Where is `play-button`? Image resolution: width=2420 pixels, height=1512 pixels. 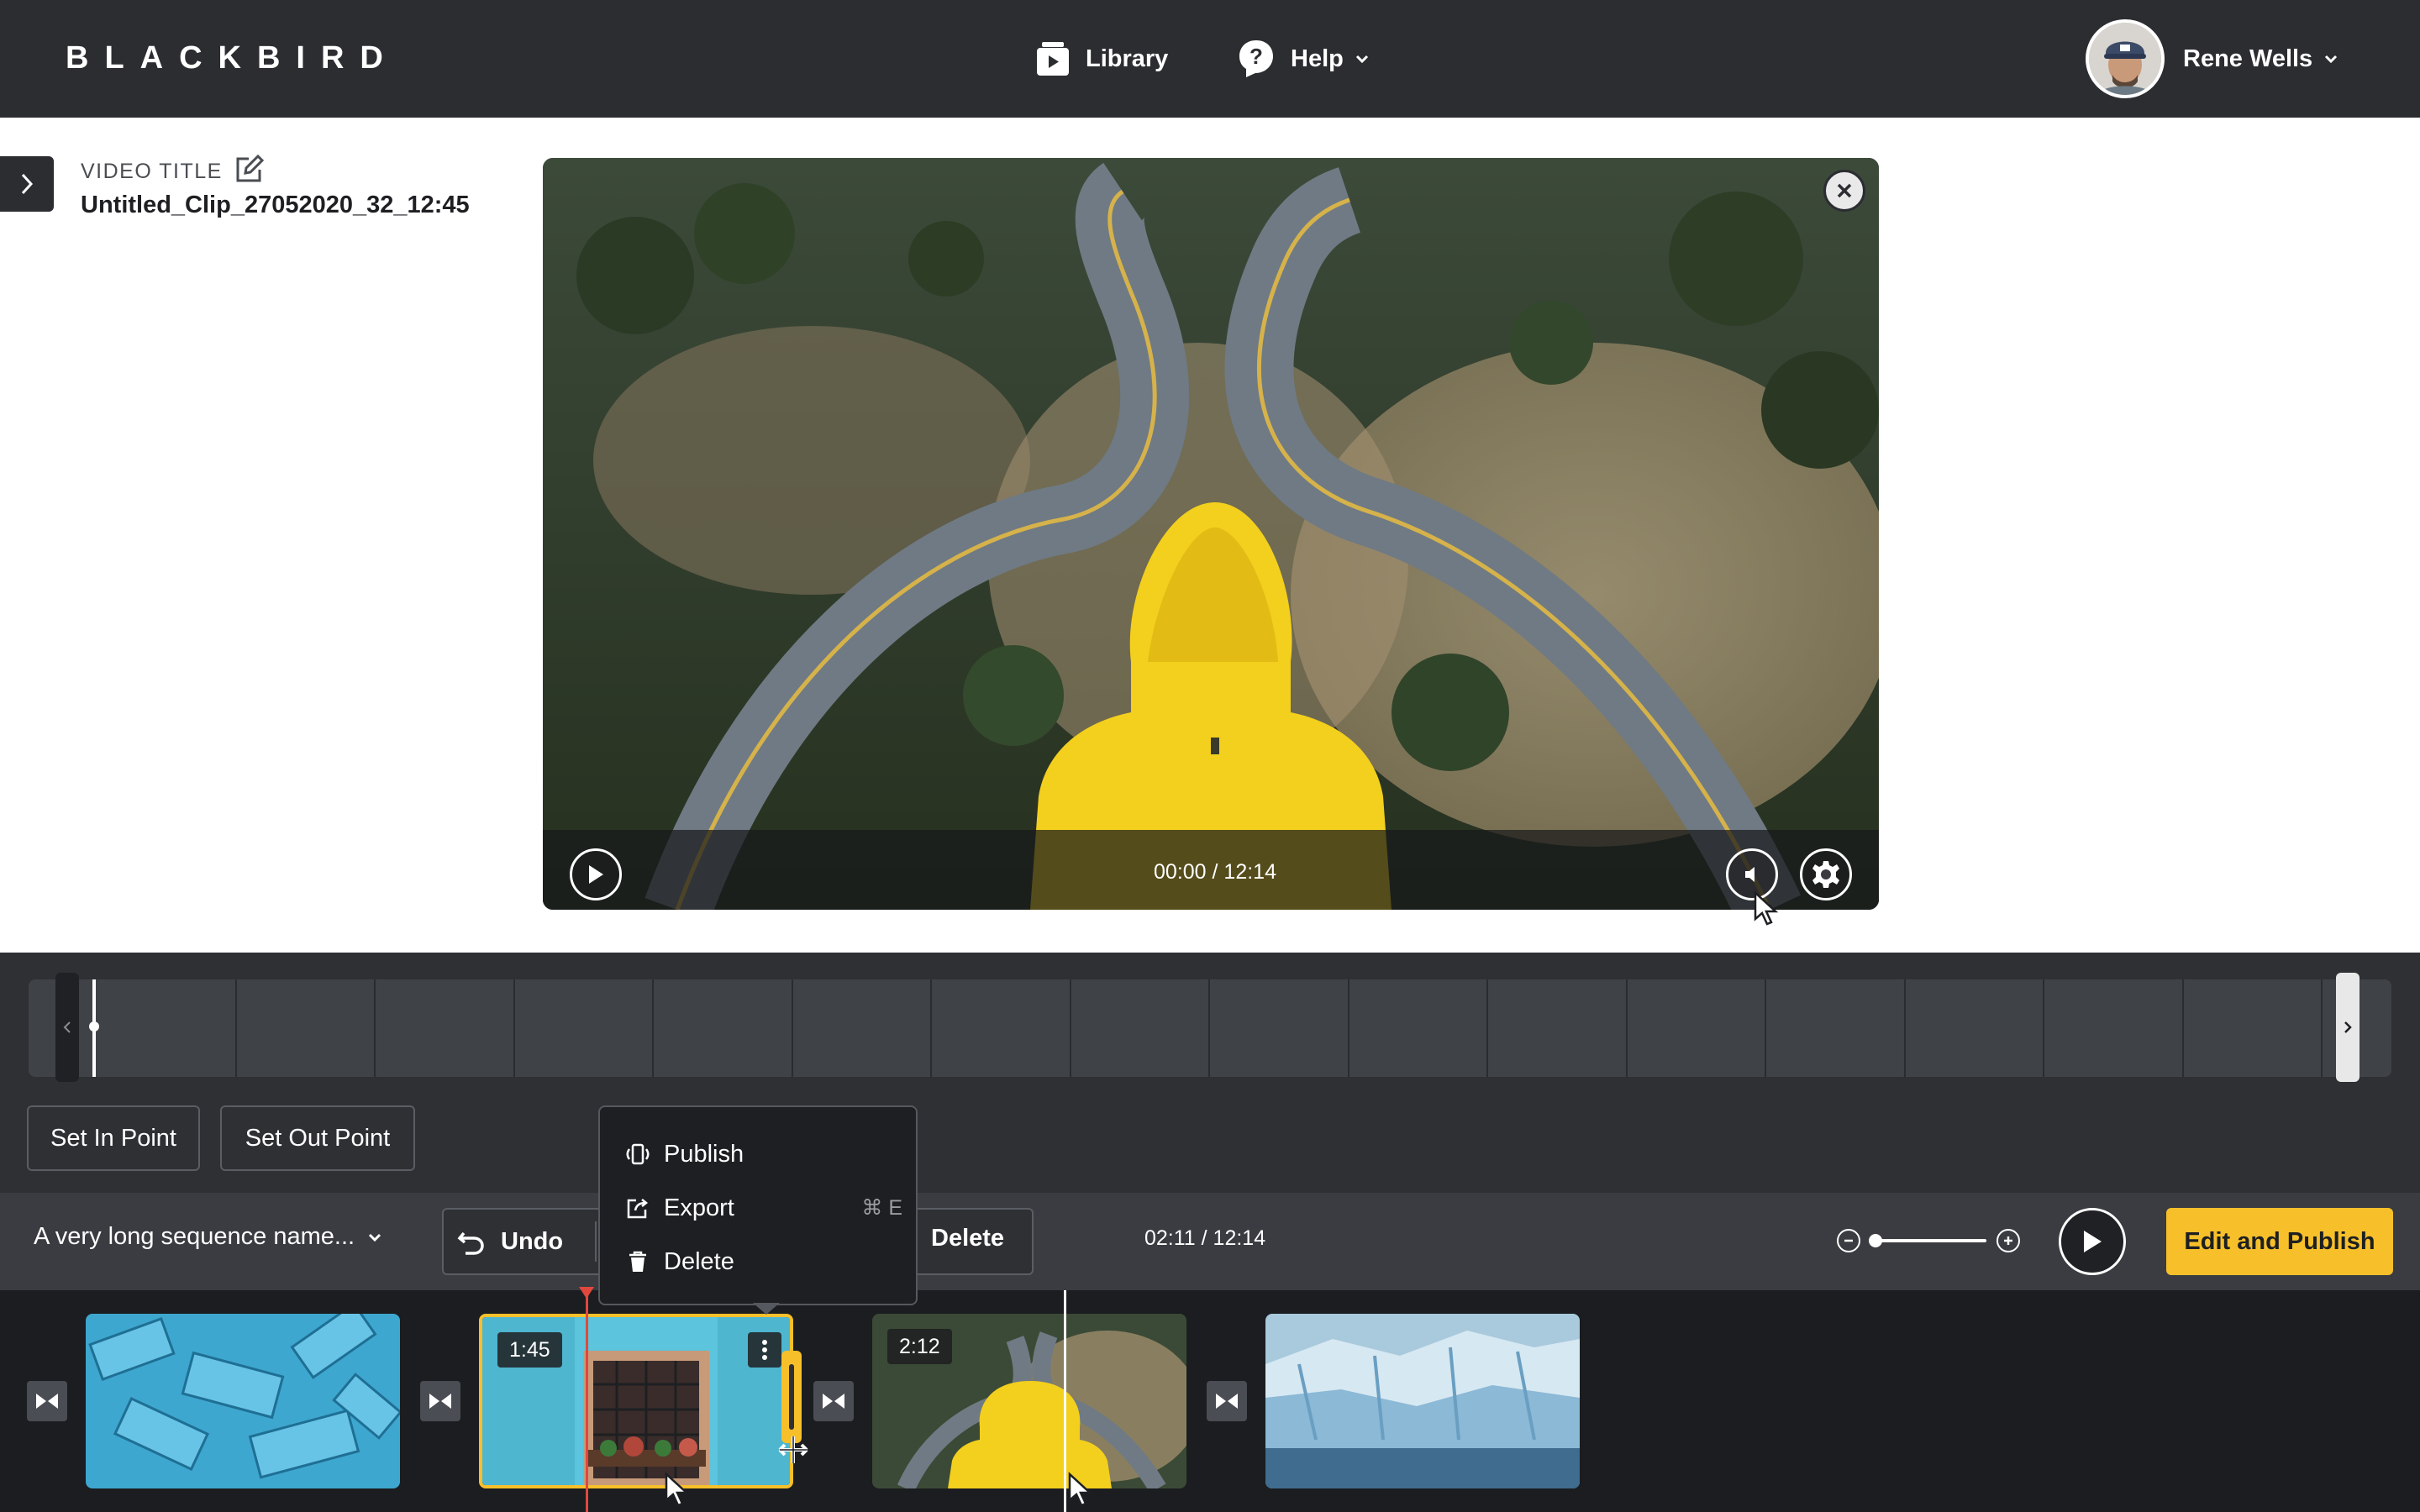 play-button is located at coordinates (596, 874).